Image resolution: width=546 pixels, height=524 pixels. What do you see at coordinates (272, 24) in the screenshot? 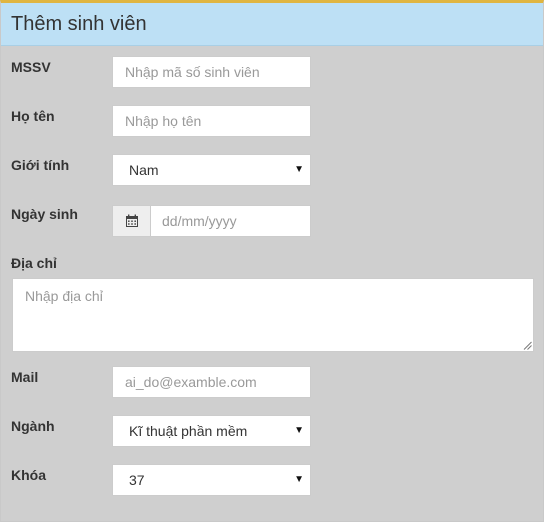
I see `panel-header: Thêm sinh viên` at bounding box center [272, 24].